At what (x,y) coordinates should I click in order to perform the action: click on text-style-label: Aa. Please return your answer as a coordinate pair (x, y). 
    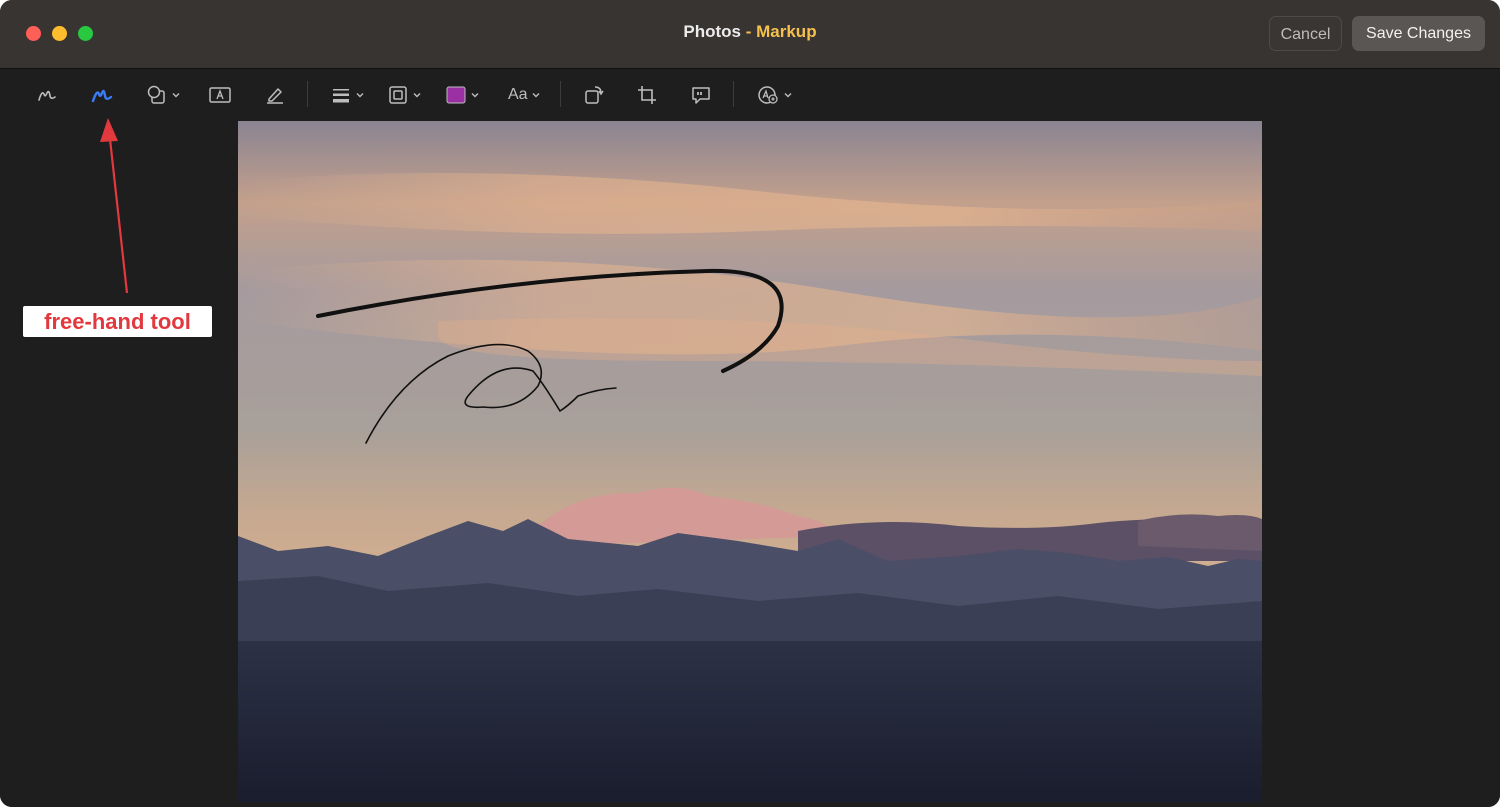
    Looking at the image, I should click on (518, 94).